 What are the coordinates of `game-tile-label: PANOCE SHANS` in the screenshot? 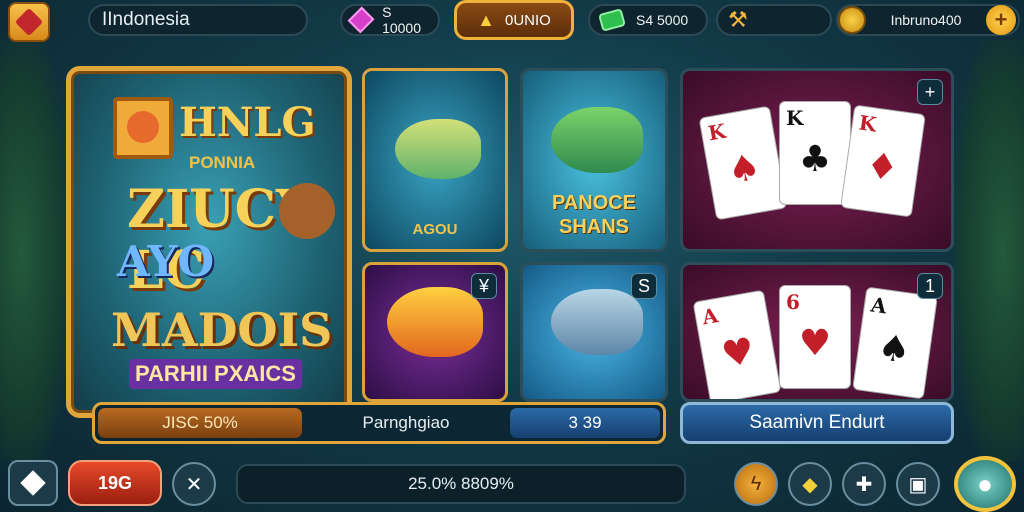 It's located at (594, 215).